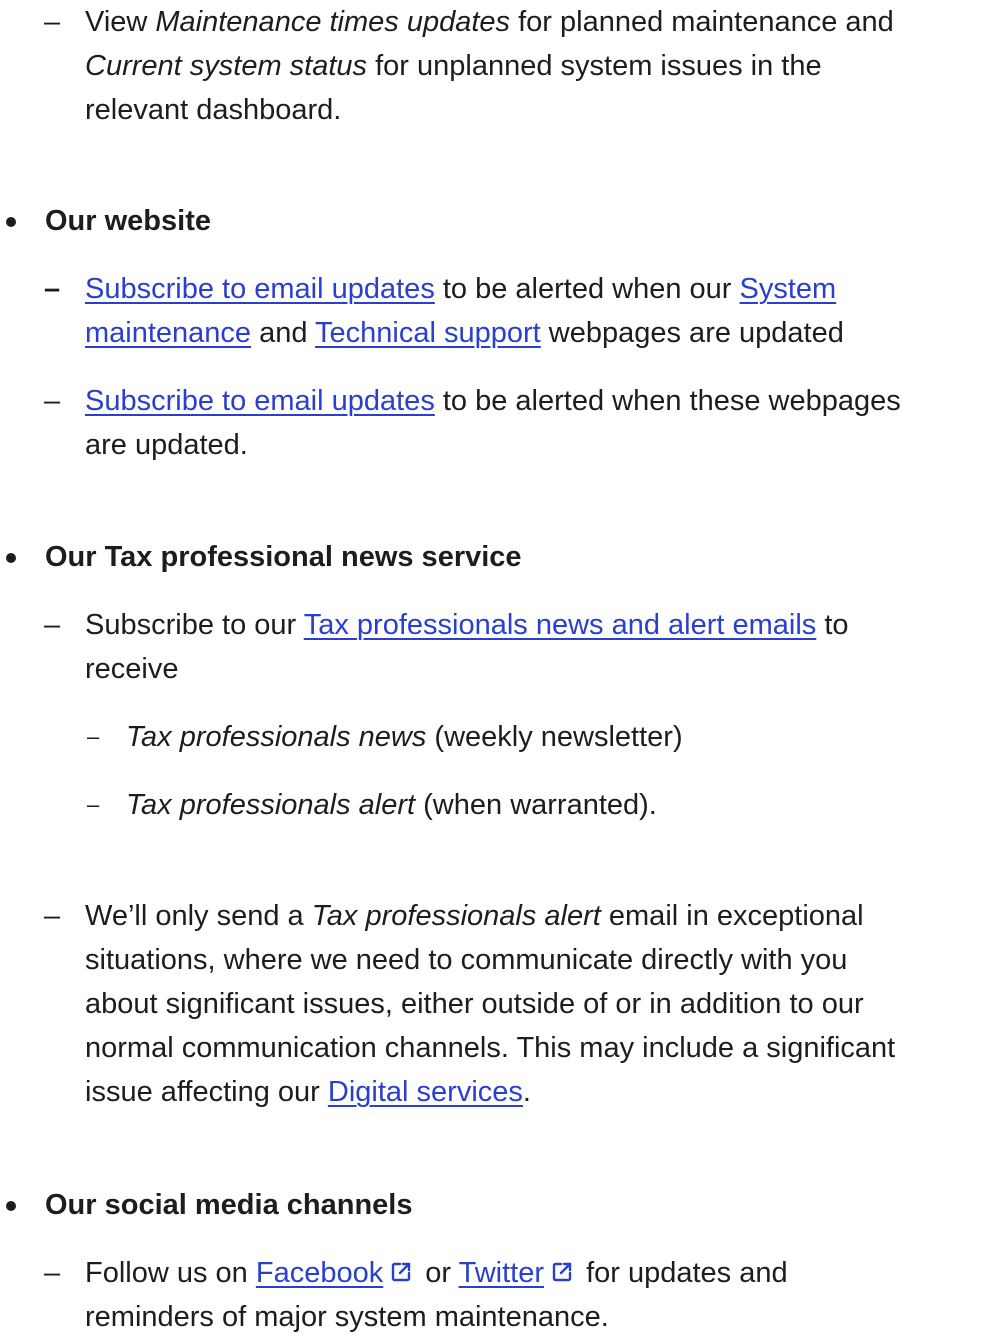 The width and height of the screenshot is (998, 1339). Describe the element at coordinates (166, 445) in the screenshot. I see `website-item2-line2: are updated.` at that location.